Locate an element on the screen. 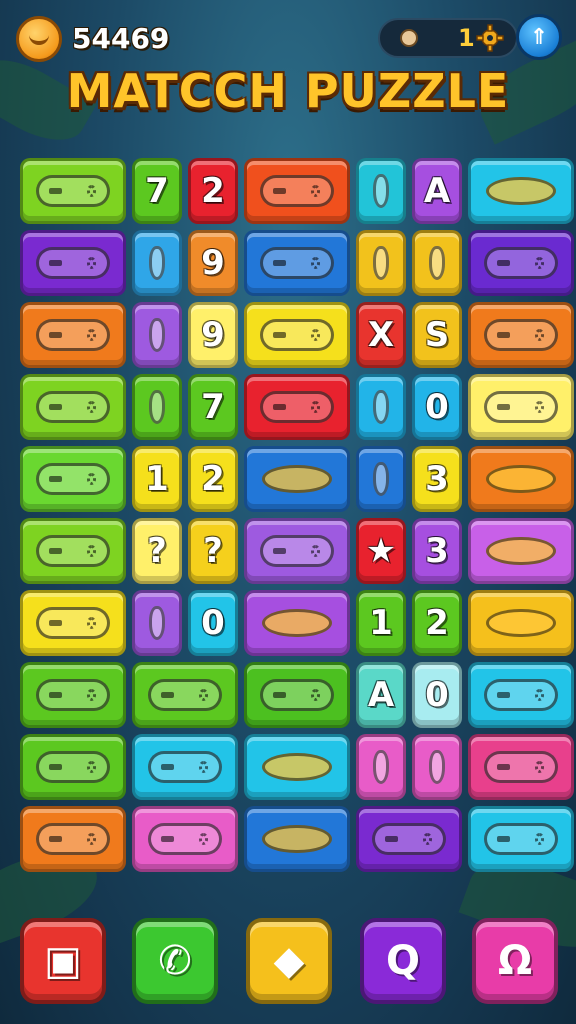 This screenshot has width=576, height=1024. phone-button: ✆ is located at coordinates (175, 961).